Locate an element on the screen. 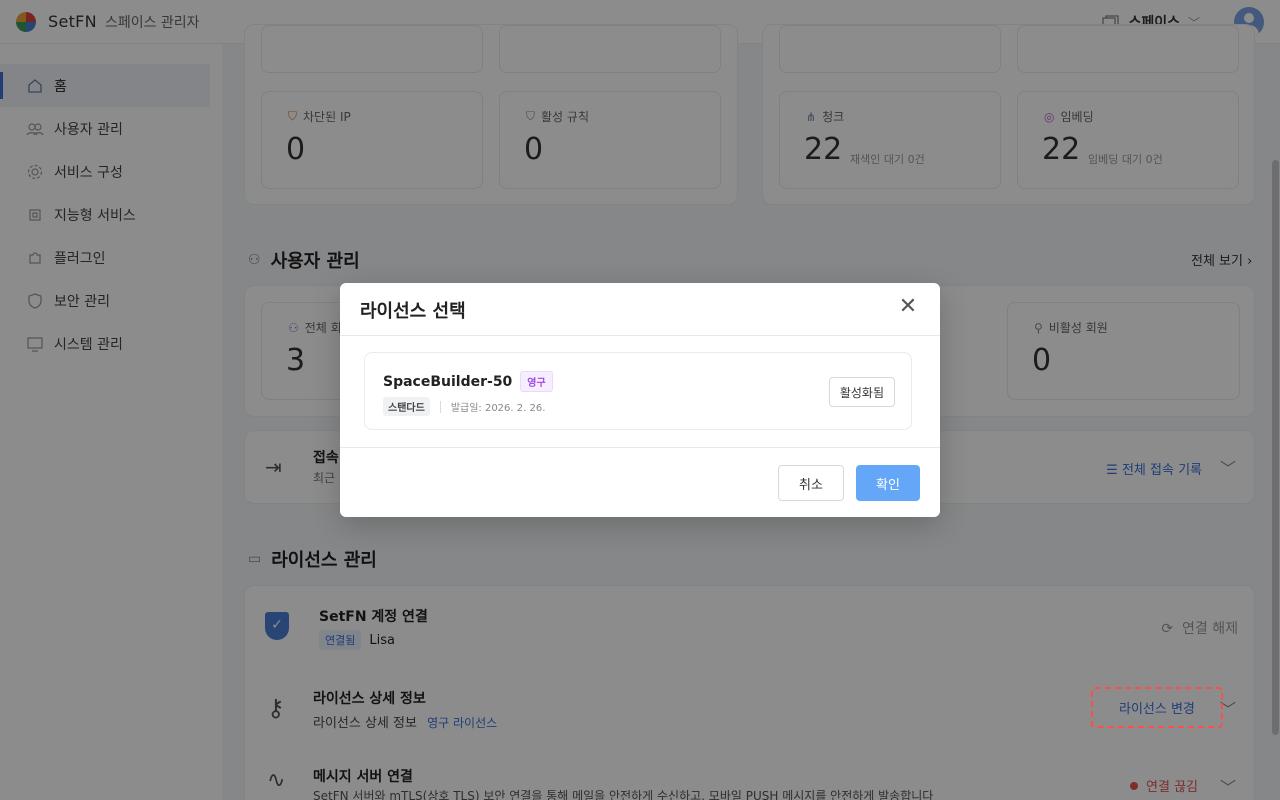 The width and height of the screenshot is (1280, 800). highlight-box is located at coordinates (1157, 707).